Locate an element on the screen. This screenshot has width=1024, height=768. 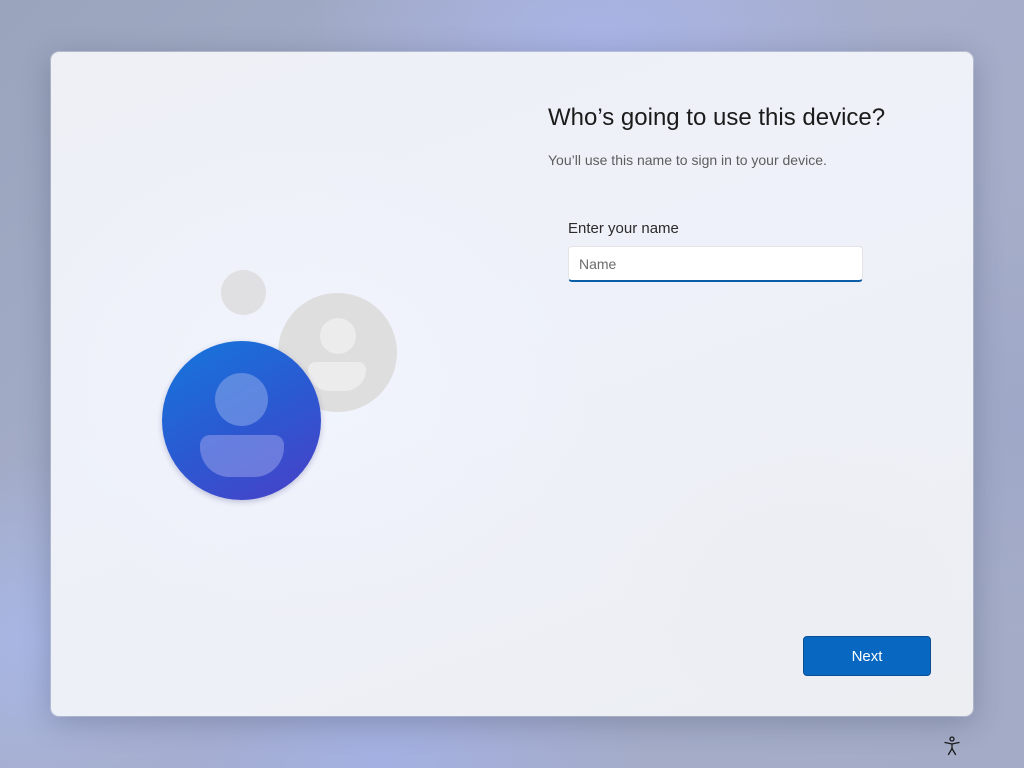
accessibility-button is located at coordinates (952, 746).